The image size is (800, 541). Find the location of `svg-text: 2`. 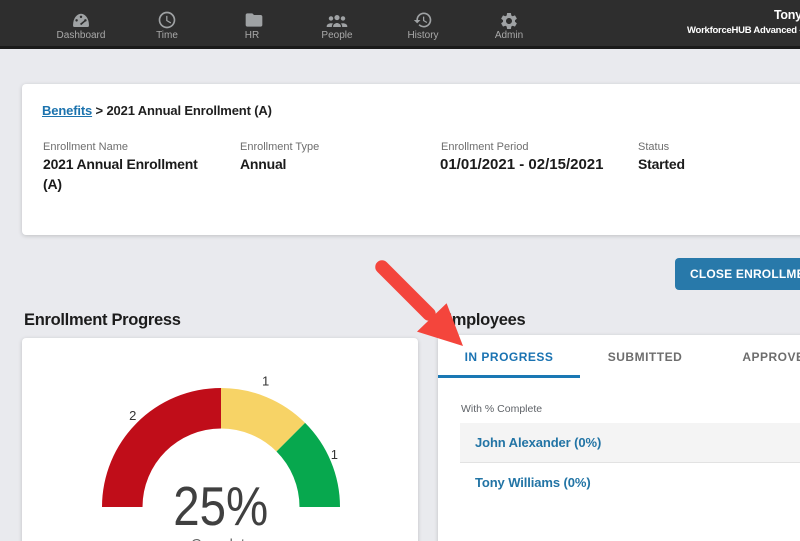

svg-text: 2 is located at coordinates (132, 415).